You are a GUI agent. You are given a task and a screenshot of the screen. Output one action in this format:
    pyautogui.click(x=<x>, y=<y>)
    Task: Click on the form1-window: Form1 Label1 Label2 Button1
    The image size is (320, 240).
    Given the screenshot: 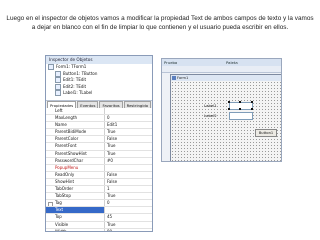 What is the action you would take?
    pyautogui.click(x=225, y=117)
    